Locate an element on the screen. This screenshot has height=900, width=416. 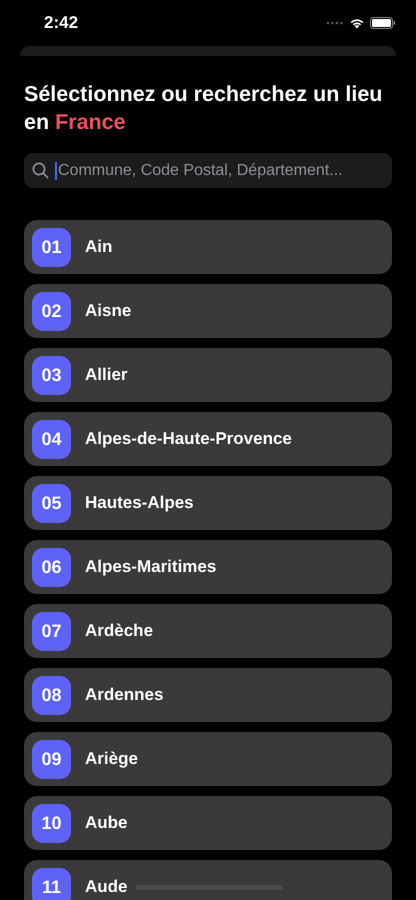
department-code: 05 is located at coordinates (51, 503).